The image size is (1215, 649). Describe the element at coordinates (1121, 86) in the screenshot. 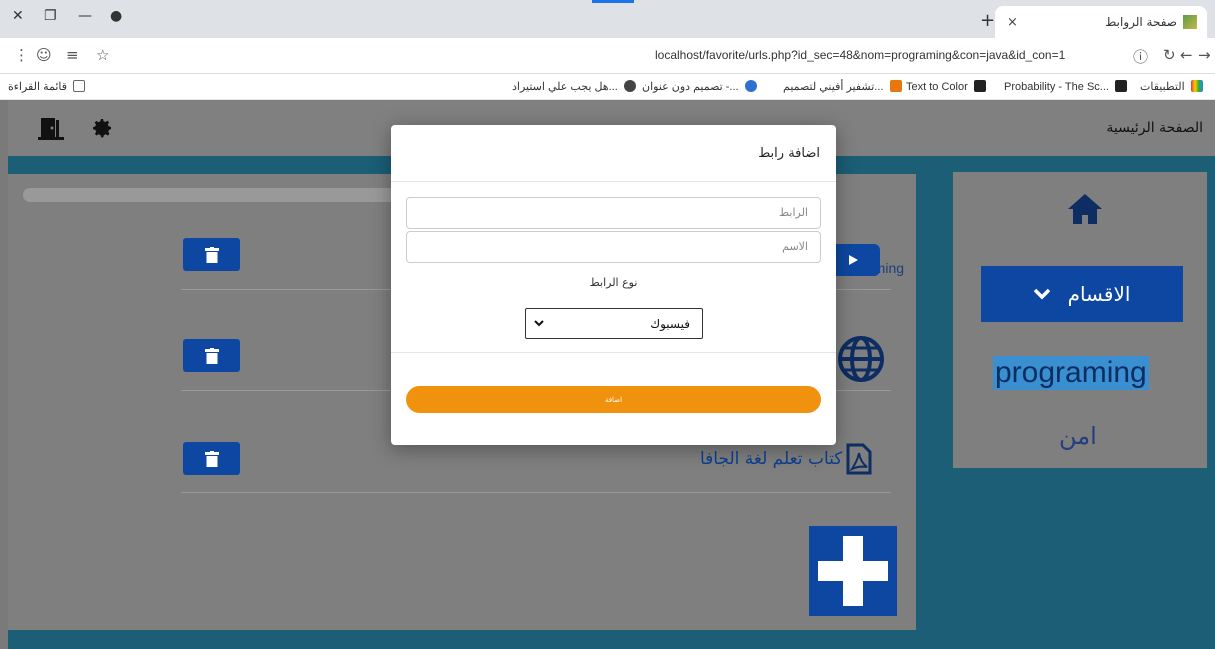

I see `bookmark-x-icon` at that location.